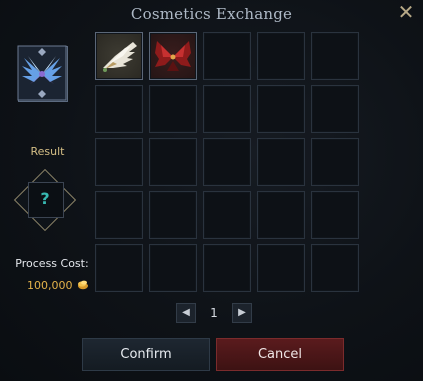  I want to click on chevron-right-icon: ▶, so click(241, 313).